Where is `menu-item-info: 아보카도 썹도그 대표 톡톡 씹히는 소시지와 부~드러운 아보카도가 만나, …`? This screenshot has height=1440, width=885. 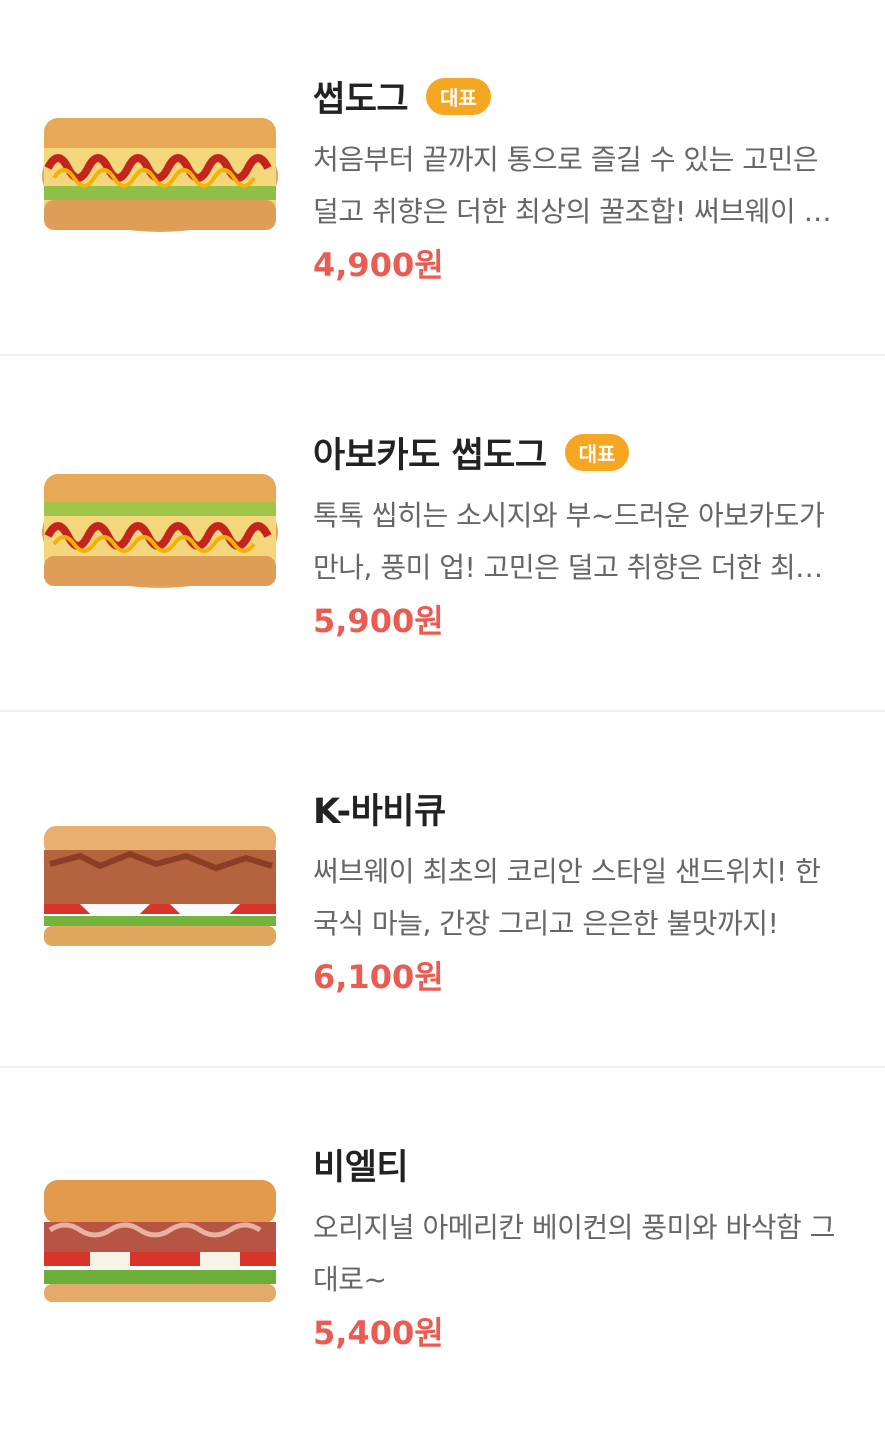
menu-item-info: 아보카도 썹도그 대표 톡톡 씹히는 소시지와 부~드러운 아보카도가 만나, … is located at coordinates (583, 532).